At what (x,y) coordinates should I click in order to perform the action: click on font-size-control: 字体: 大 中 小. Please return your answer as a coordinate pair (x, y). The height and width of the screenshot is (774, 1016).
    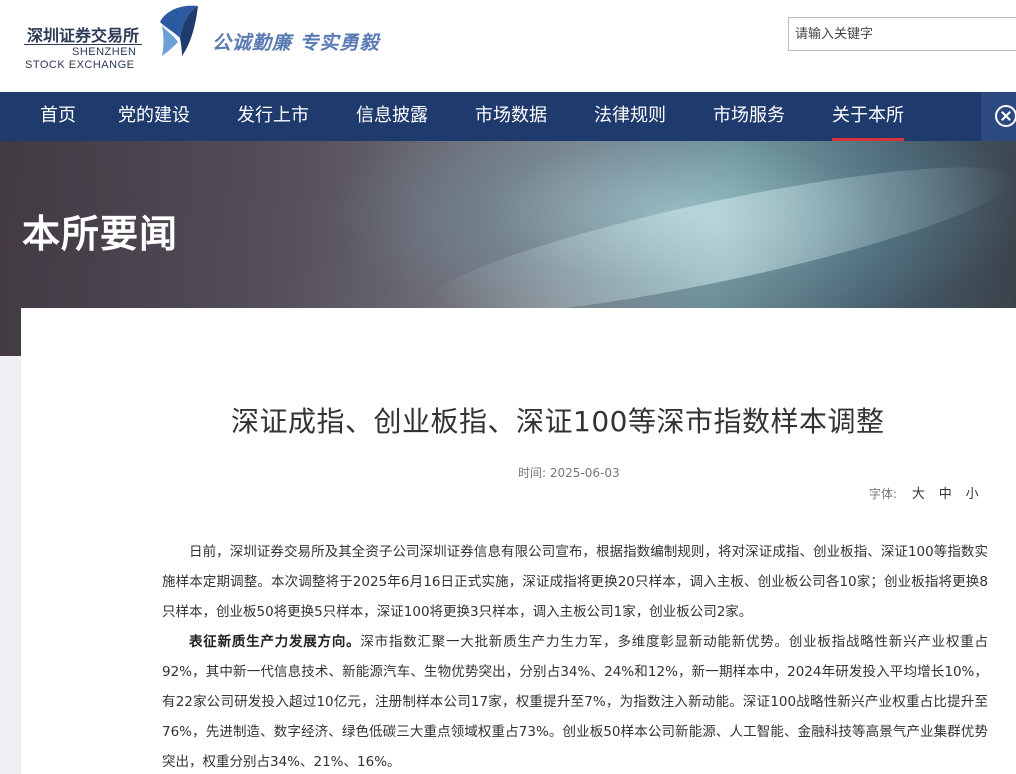
    Looking at the image, I should click on (926, 492).